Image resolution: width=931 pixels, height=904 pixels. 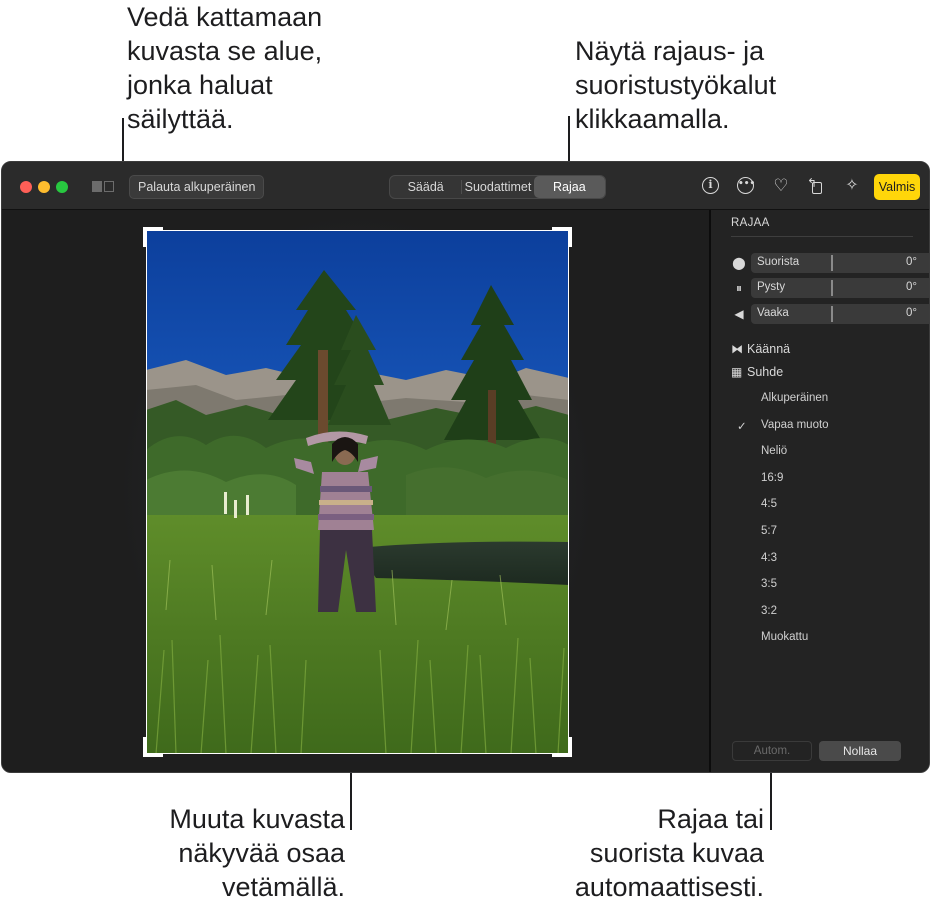 I want to click on auto-button: Autom., so click(x=772, y=751).